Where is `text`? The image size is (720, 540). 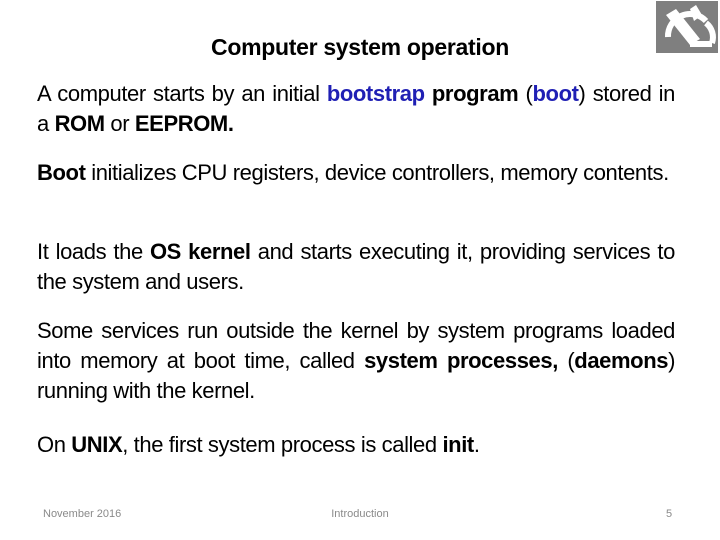 text is located at coordinates (428, 93).